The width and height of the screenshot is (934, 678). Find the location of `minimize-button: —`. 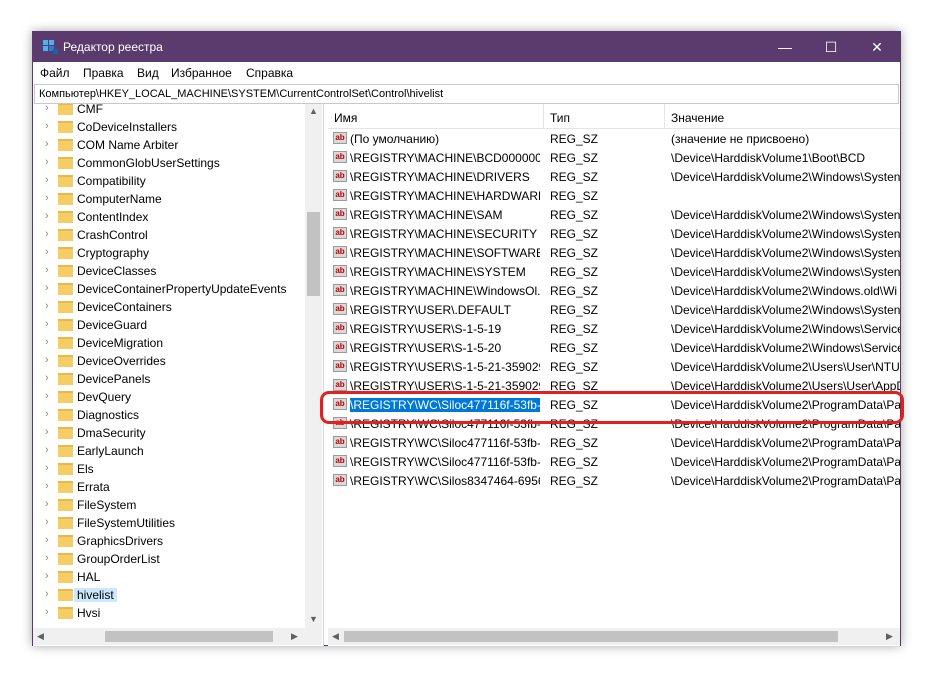

minimize-button: — is located at coordinates (785, 47).